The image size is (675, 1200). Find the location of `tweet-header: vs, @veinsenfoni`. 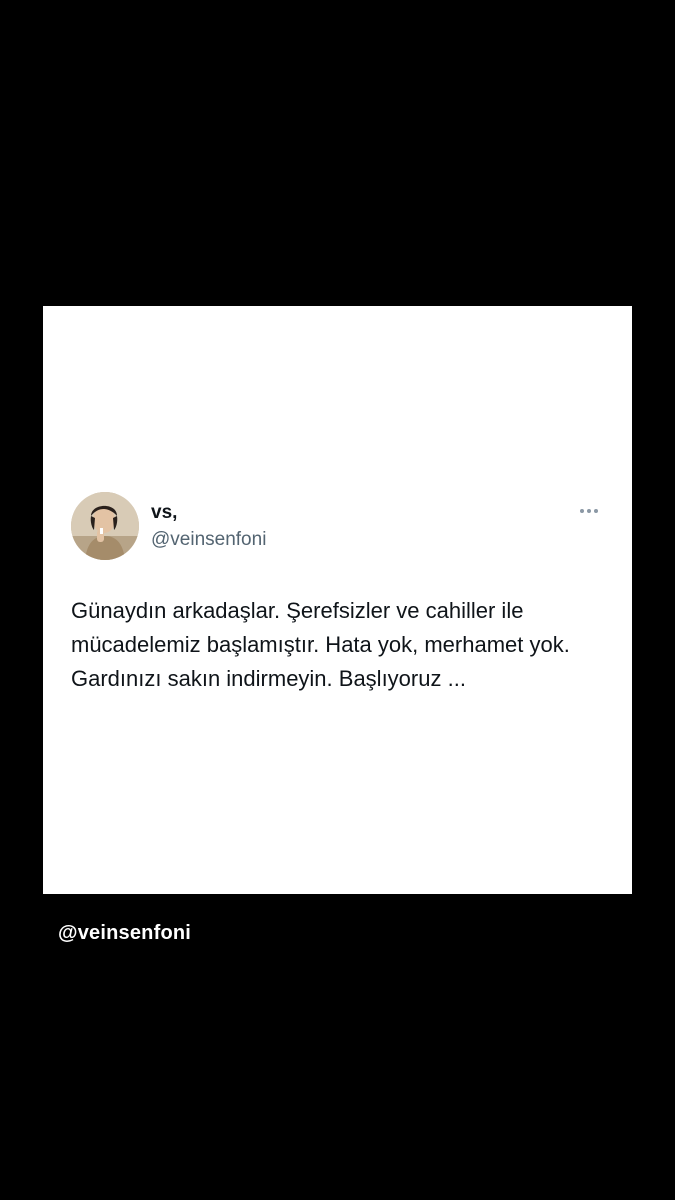

tweet-header: vs, @veinsenfoni is located at coordinates (337, 527).